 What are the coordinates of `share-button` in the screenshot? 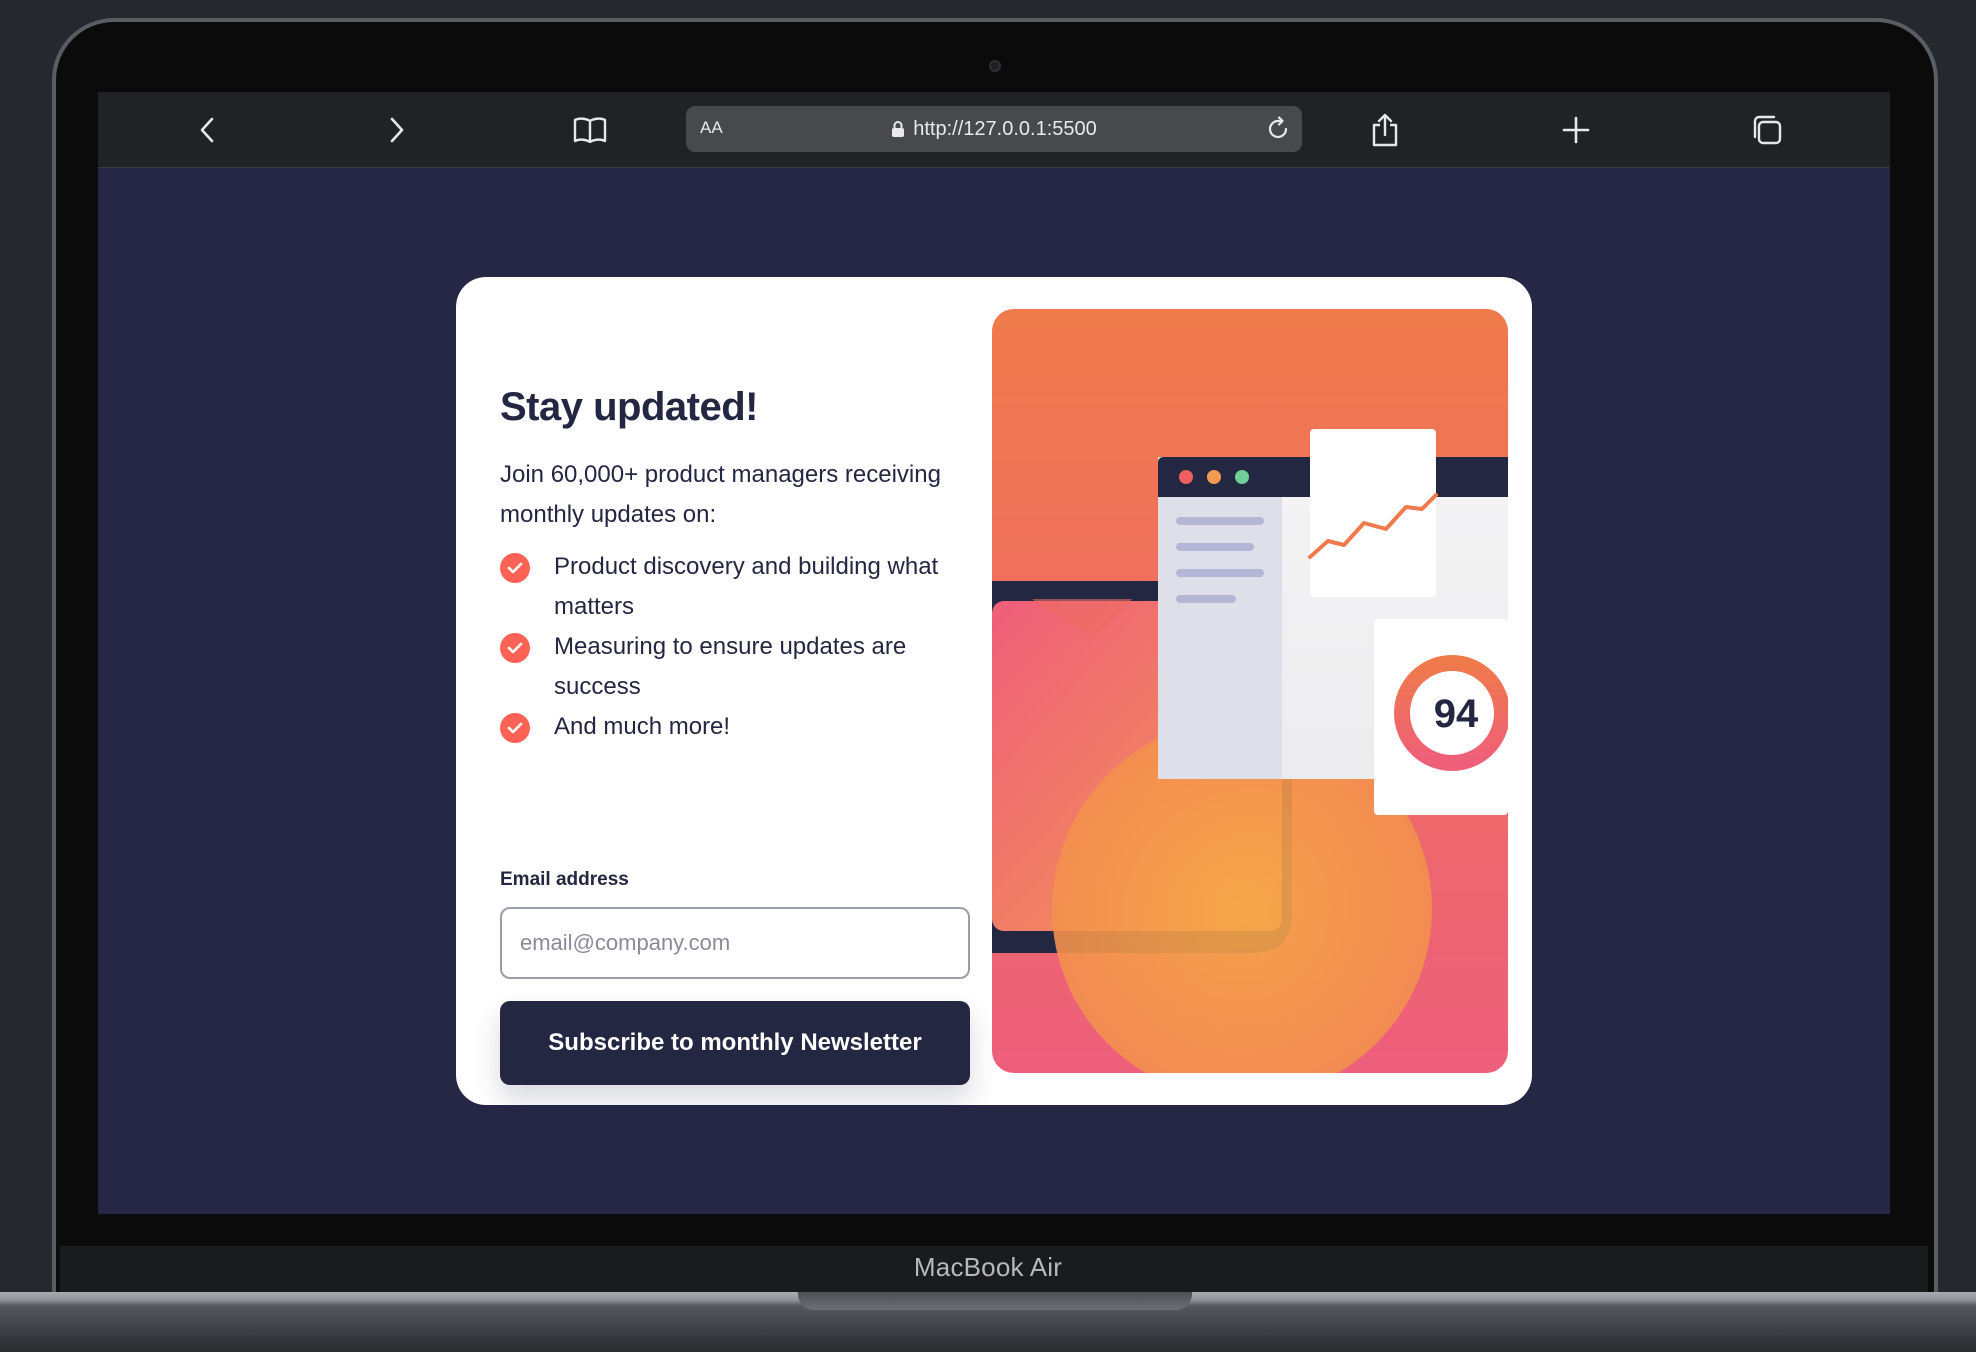 It's located at (1385, 130).